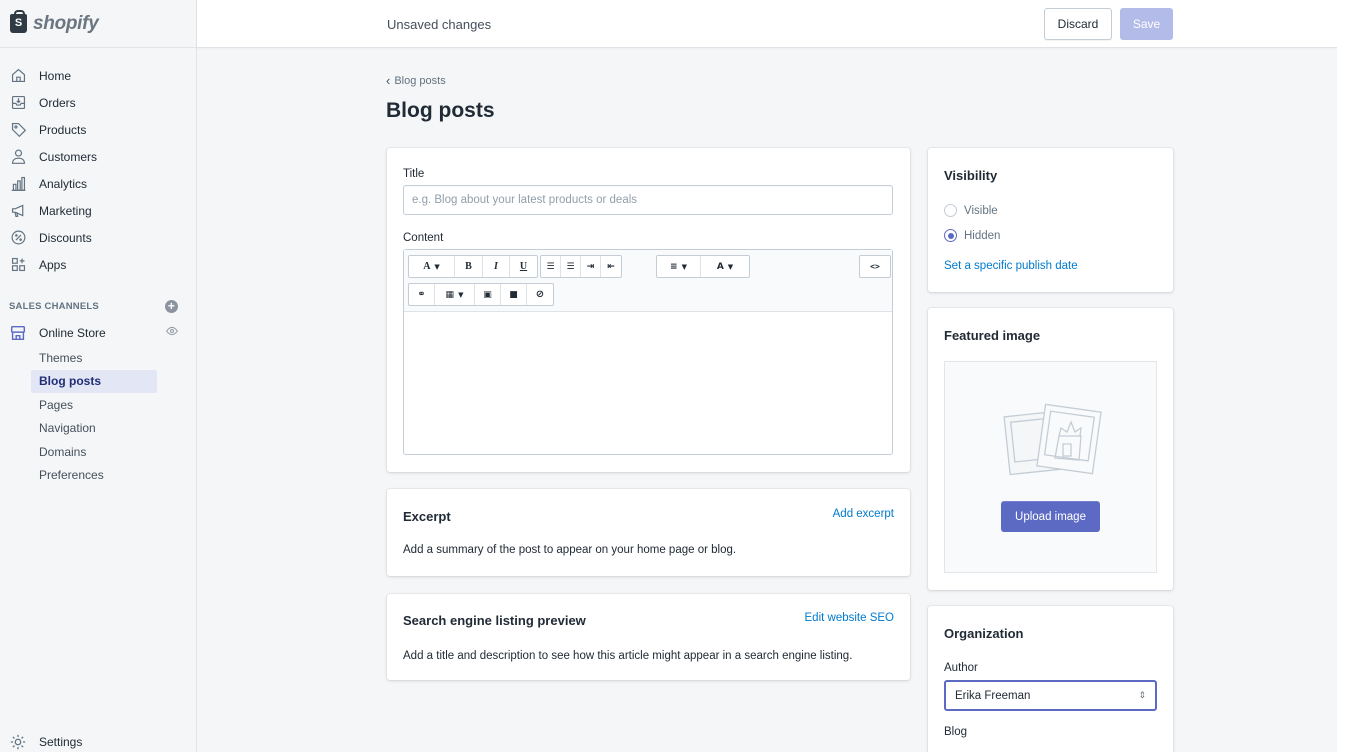 Image resolution: width=1349 pixels, height=752 pixels. Describe the element at coordinates (63, 129) in the screenshot. I see `nav-label: Products` at that location.